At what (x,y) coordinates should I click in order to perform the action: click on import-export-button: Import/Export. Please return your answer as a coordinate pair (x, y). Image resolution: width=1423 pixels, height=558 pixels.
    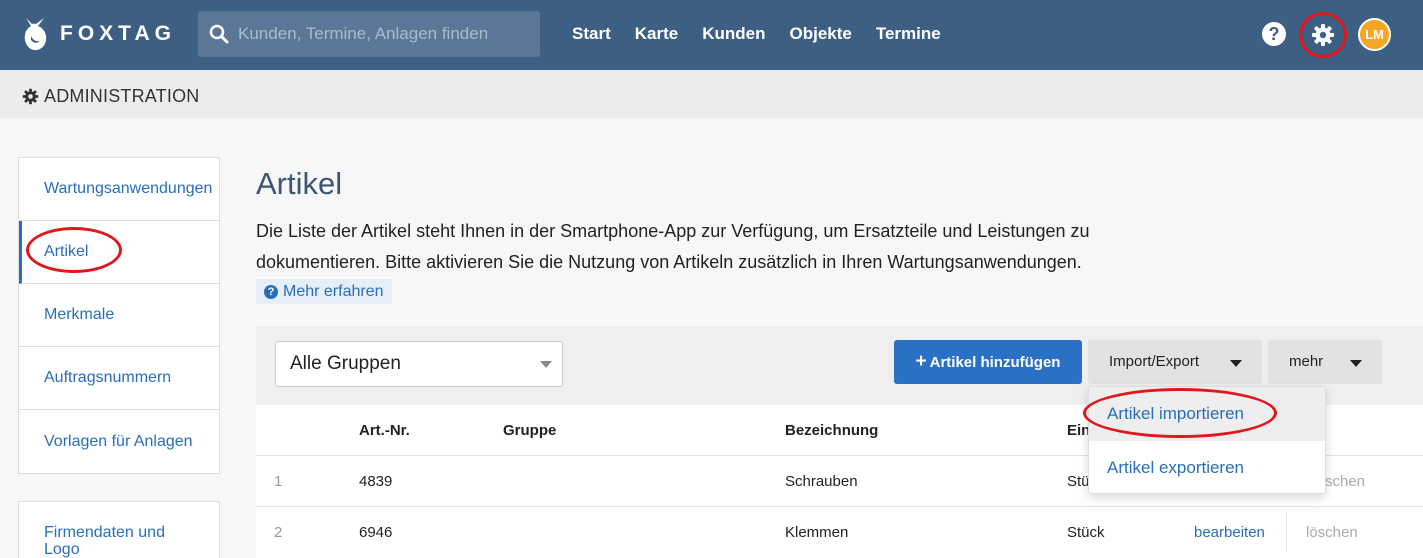
    Looking at the image, I should click on (1175, 362).